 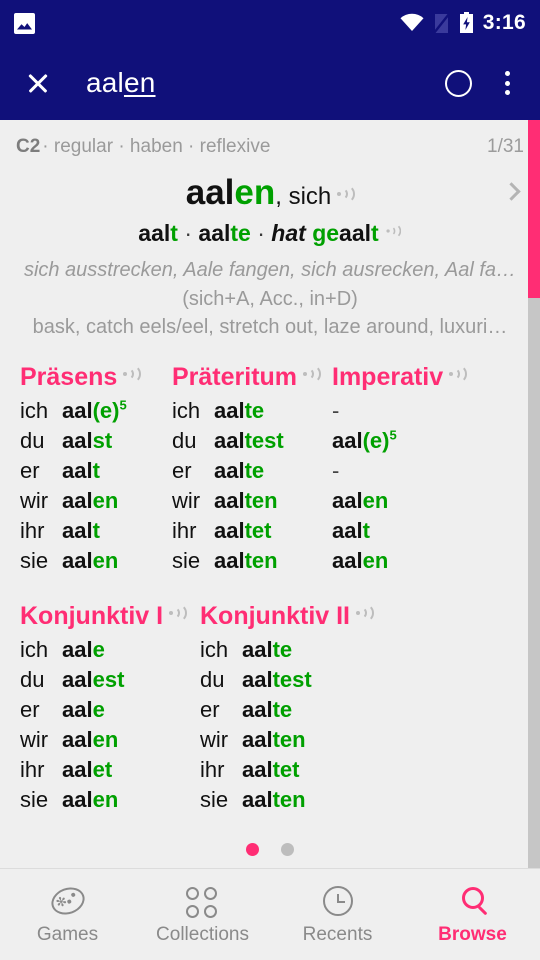 I want to click on conjugation-row: du aalest, so click(x=110, y=680).